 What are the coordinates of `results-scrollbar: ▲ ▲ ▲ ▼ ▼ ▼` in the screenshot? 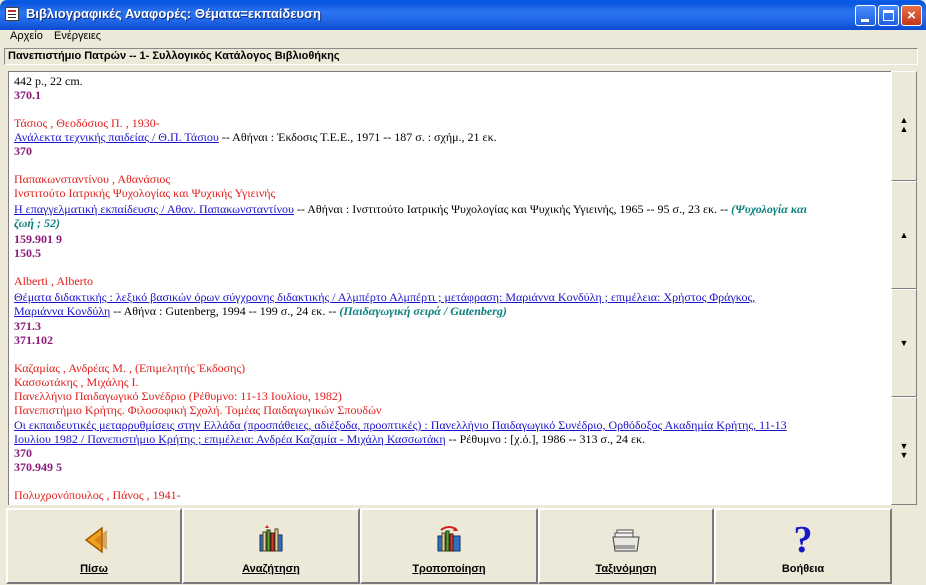 It's located at (904, 288).